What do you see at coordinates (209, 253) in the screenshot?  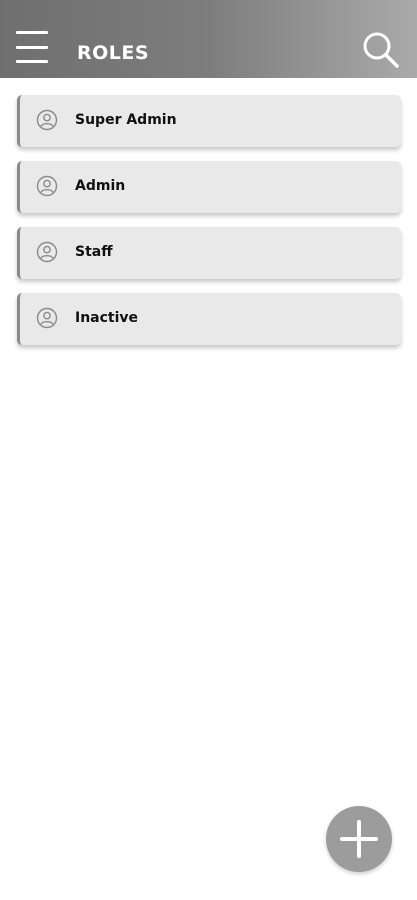 I see `role-item-staff: Staff` at bounding box center [209, 253].